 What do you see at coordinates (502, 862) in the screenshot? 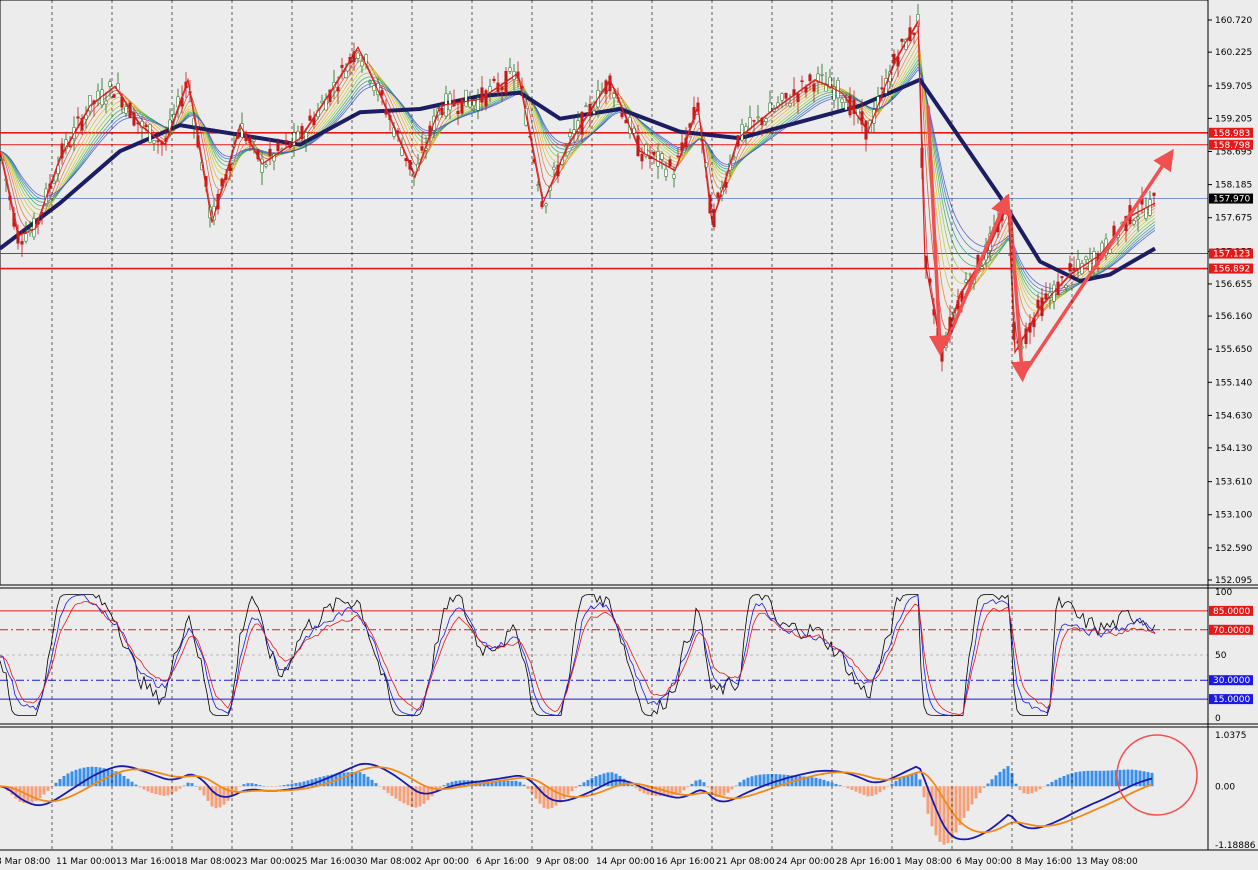
I see `x-tick-label: 6 Apr 16:00` at bounding box center [502, 862].